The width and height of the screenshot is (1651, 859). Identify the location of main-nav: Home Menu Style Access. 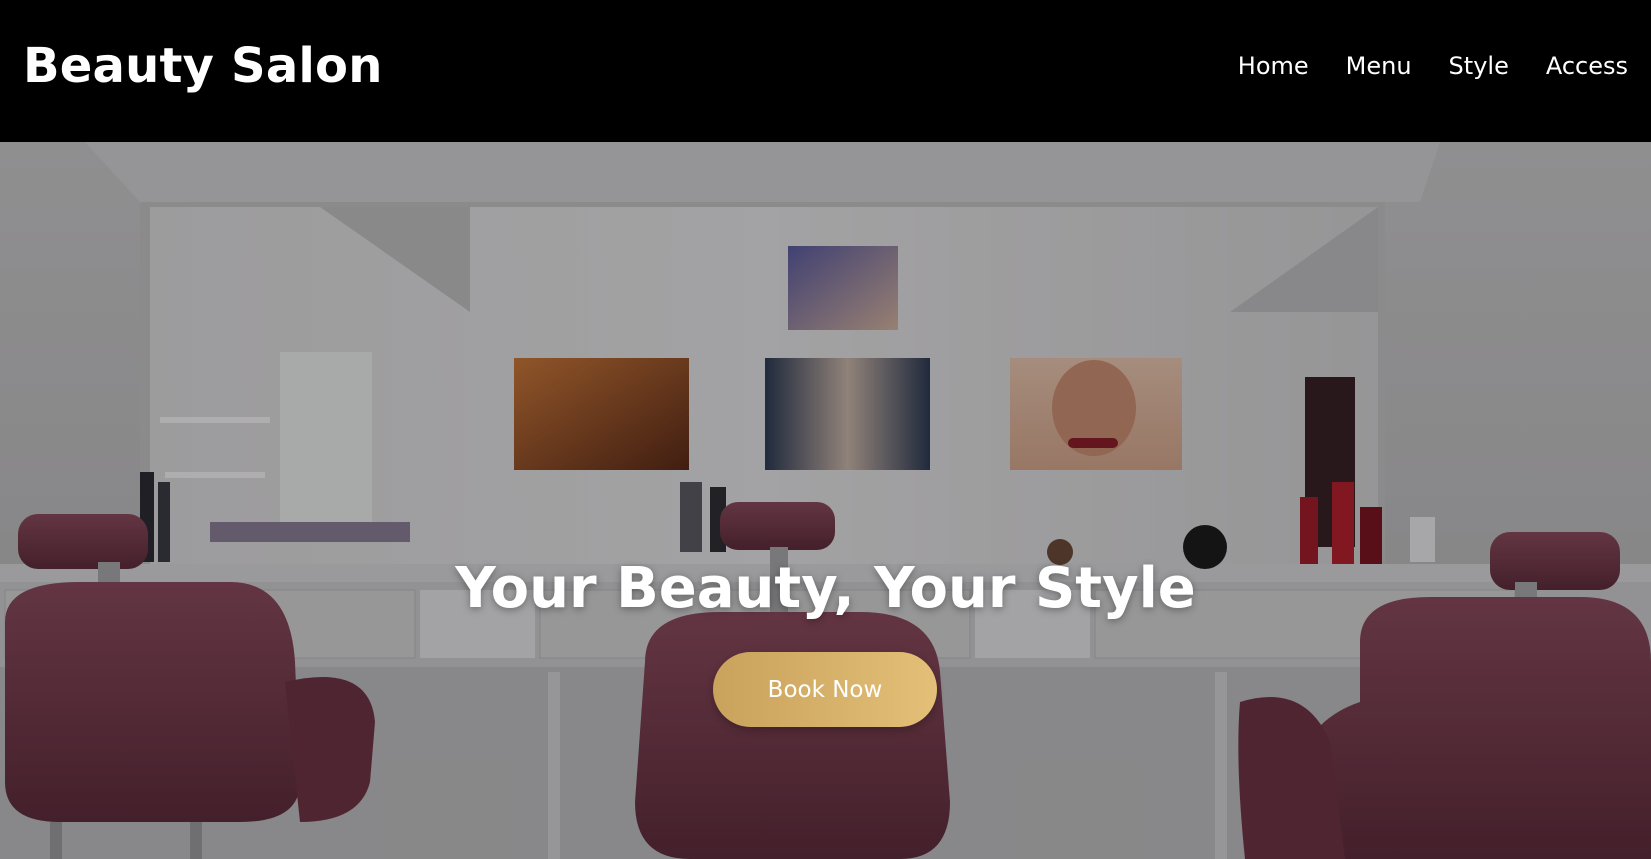
(1433, 66).